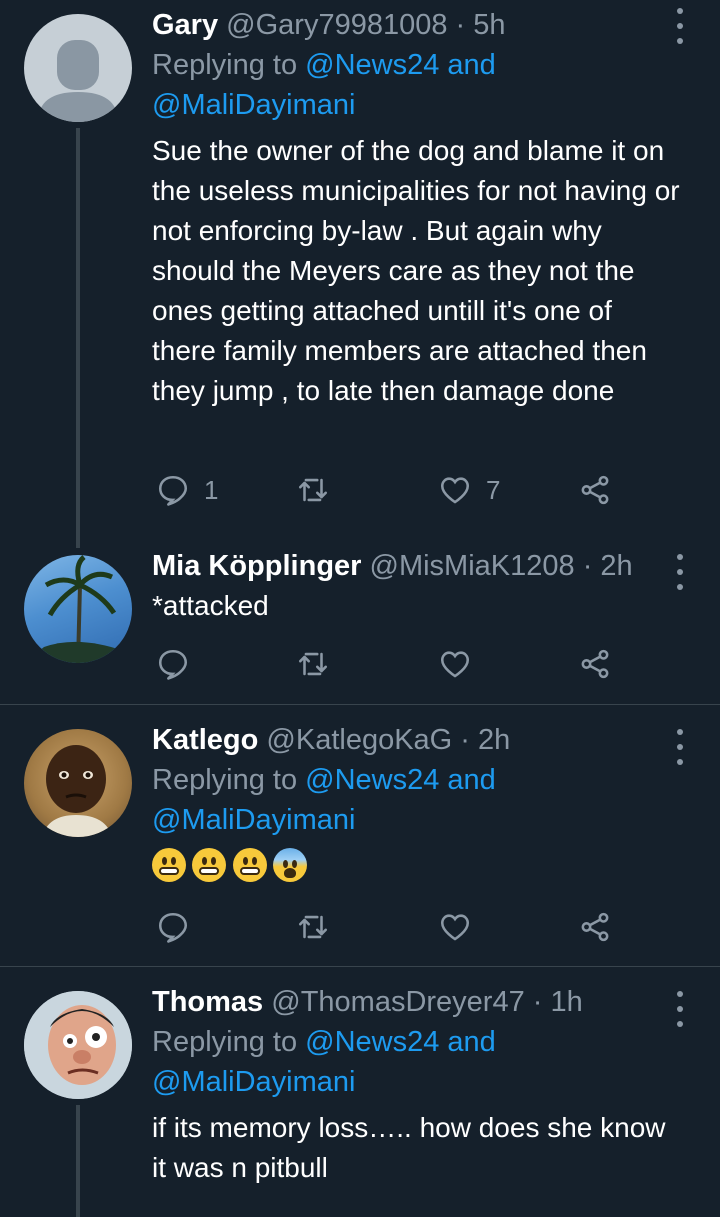  I want to click on display-name: Mia Köpplinger, so click(256, 566).